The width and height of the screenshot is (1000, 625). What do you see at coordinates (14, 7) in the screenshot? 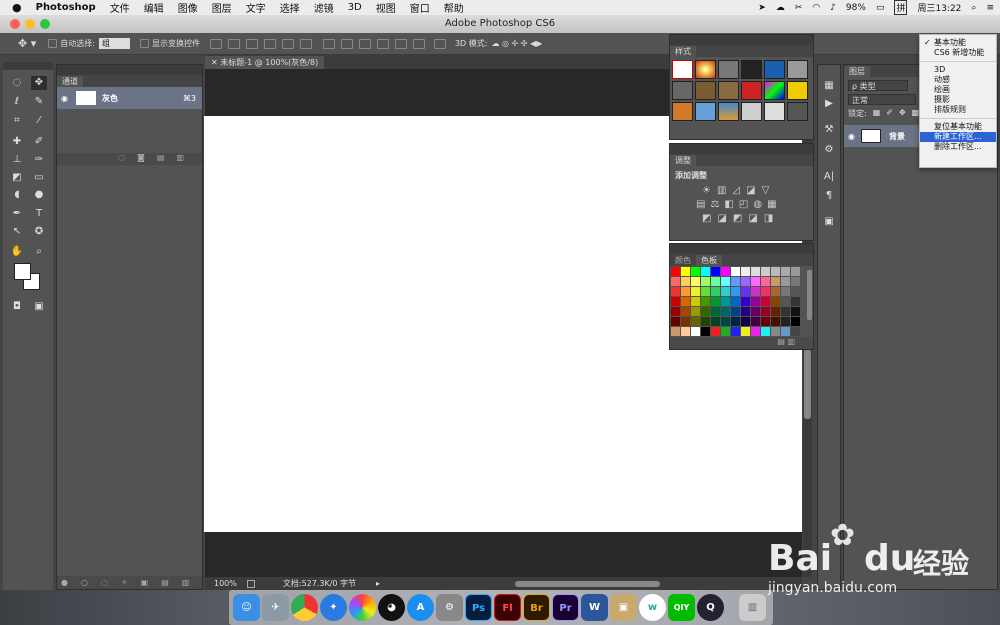
I see `apple-icon: ●` at bounding box center [14, 7].